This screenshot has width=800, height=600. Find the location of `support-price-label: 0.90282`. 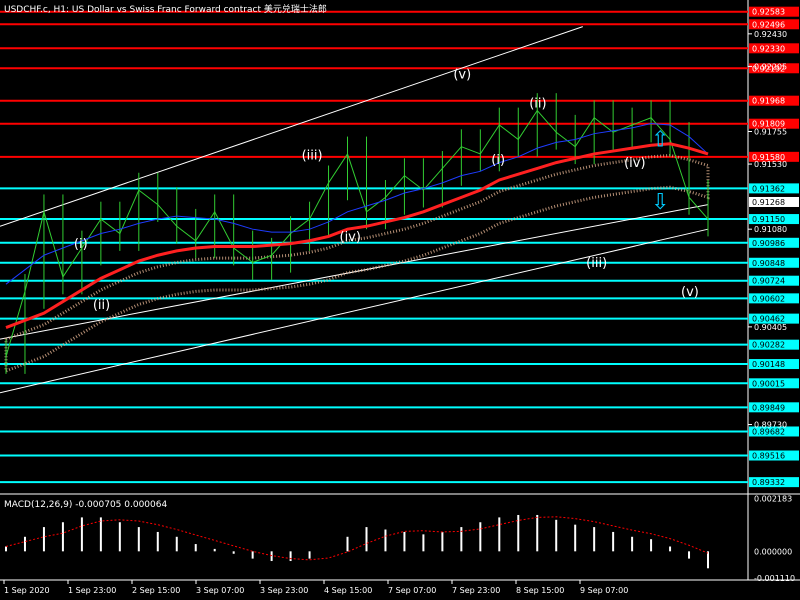

support-price-label: 0.90282 is located at coordinates (768, 345).